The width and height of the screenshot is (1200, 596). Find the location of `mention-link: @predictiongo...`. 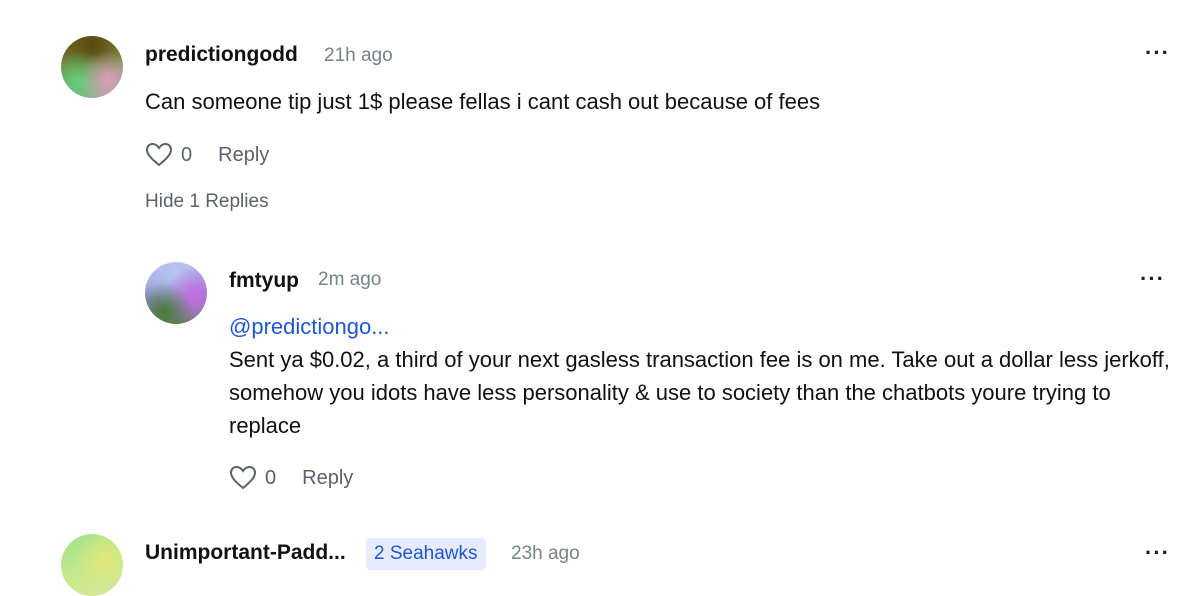

mention-link: @predictiongo... is located at coordinates (309, 327).